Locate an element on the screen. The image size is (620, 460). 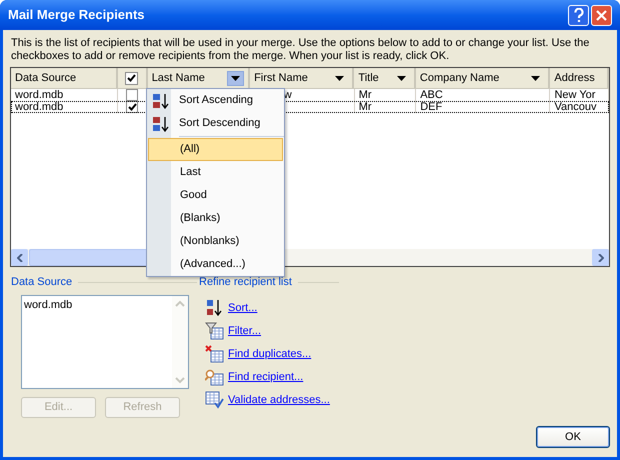
group-title: Data Source is located at coordinates (41, 282).